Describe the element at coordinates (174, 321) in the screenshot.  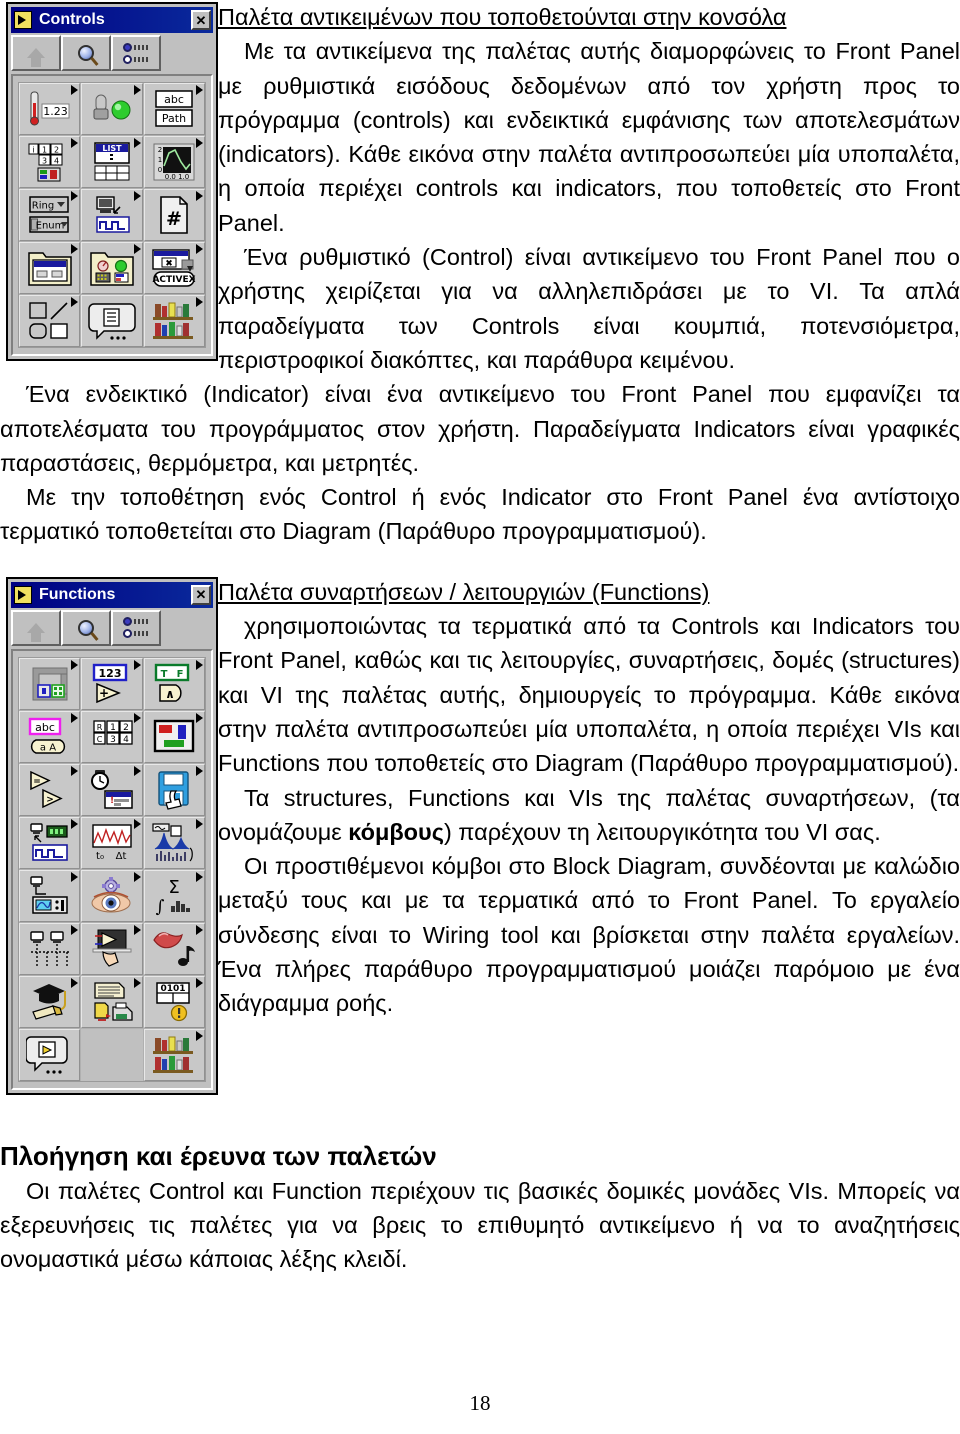
I see `palette-cell-user-controls` at that location.